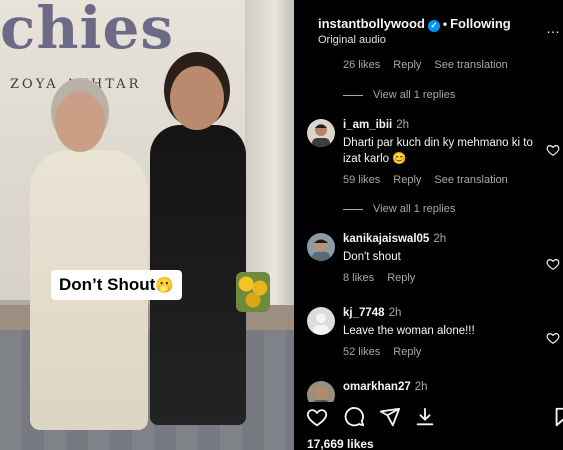 Image resolution: width=563 pixels, height=450 pixels. Describe the element at coordinates (164, 285) in the screenshot. I see `caption-emoji: 🫢` at that location.